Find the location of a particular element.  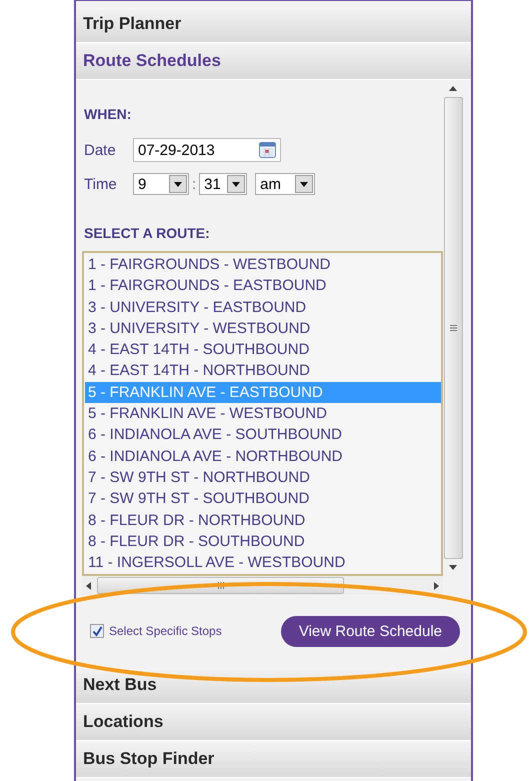

meridiem-select: am is located at coordinates (285, 184).